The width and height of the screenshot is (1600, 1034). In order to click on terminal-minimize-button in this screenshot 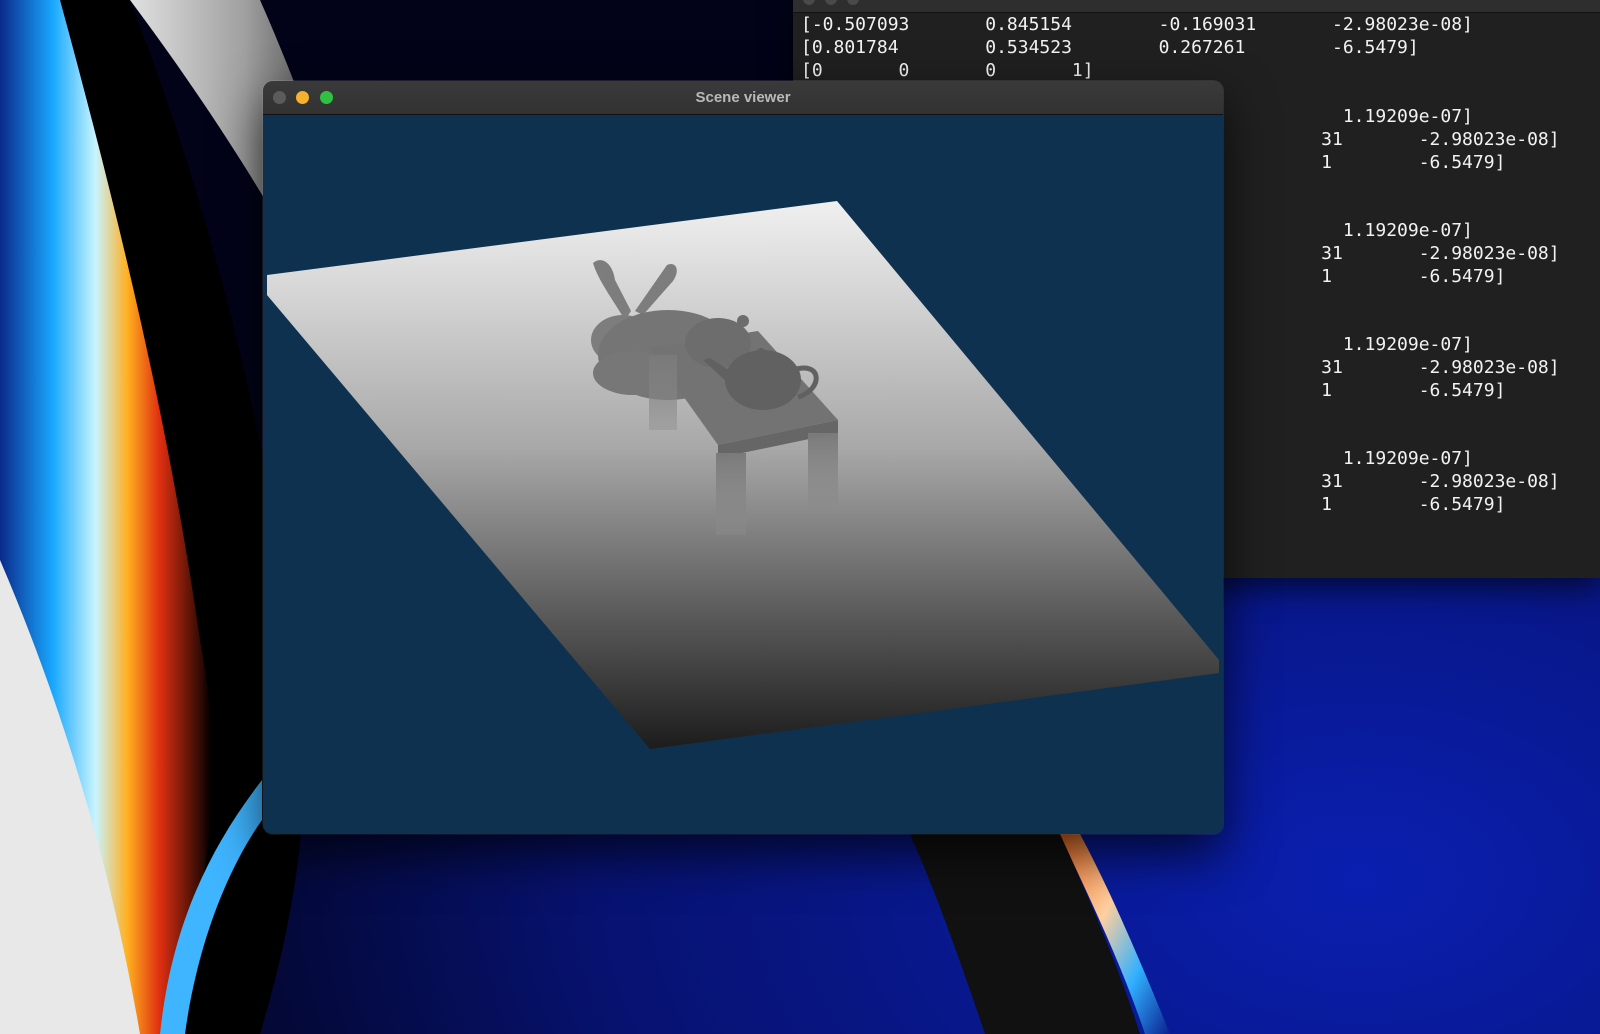, I will do `click(831, 2)`.